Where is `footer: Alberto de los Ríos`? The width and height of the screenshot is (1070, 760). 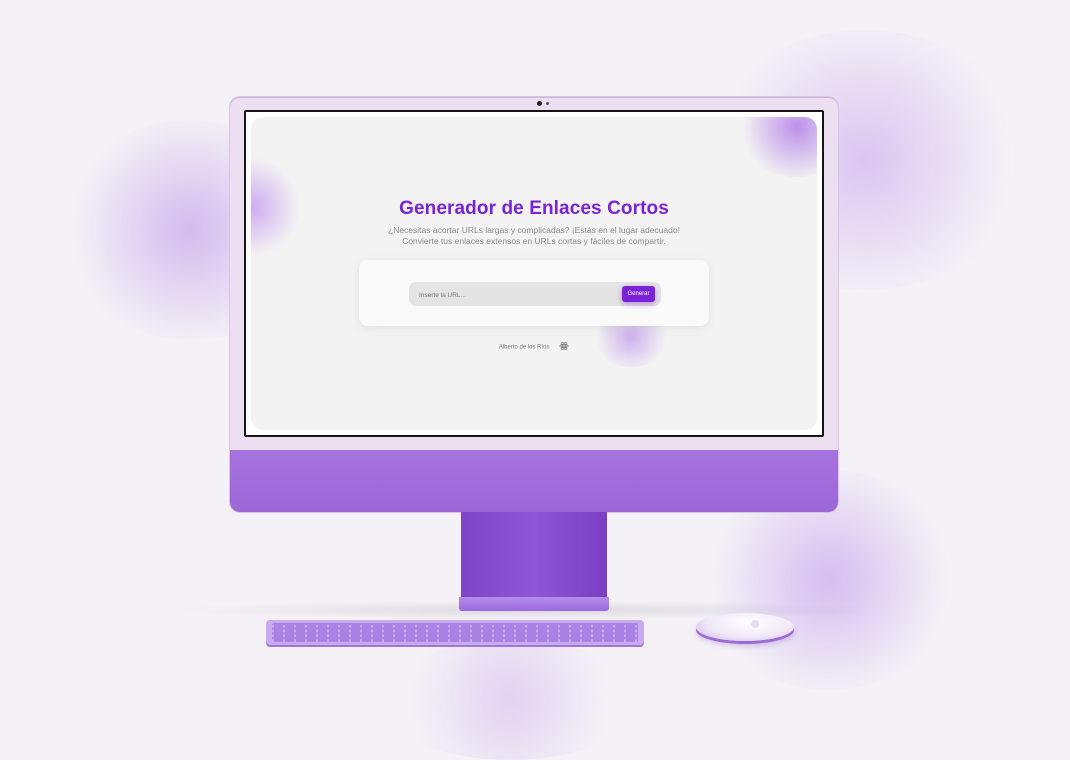
footer: Alberto de los Ríos is located at coordinates (534, 347).